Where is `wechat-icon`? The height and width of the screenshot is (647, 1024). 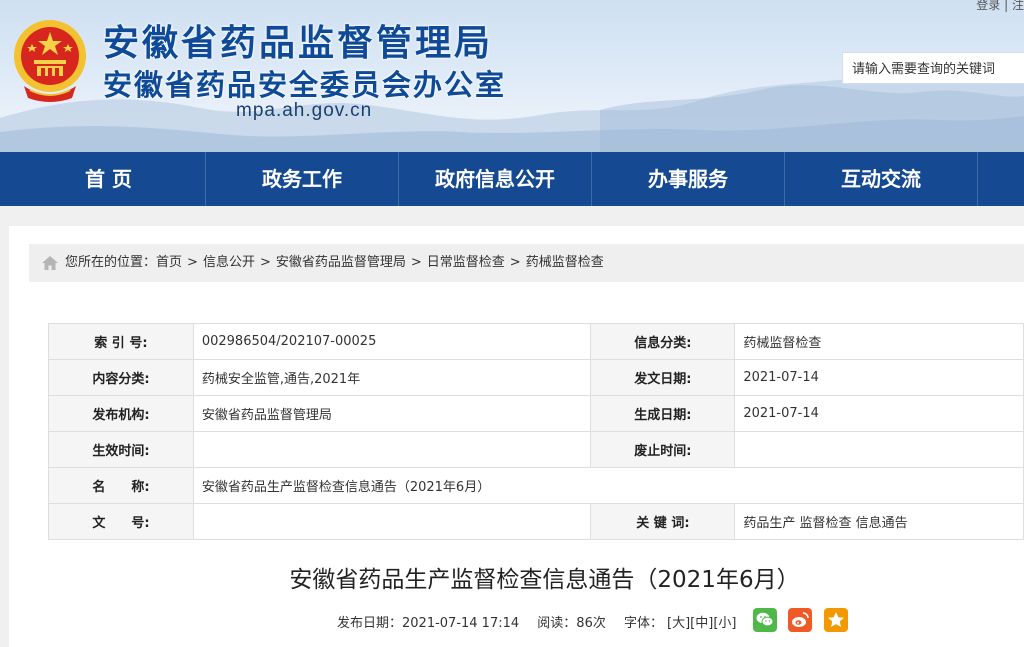
wechat-icon is located at coordinates (765, 619).